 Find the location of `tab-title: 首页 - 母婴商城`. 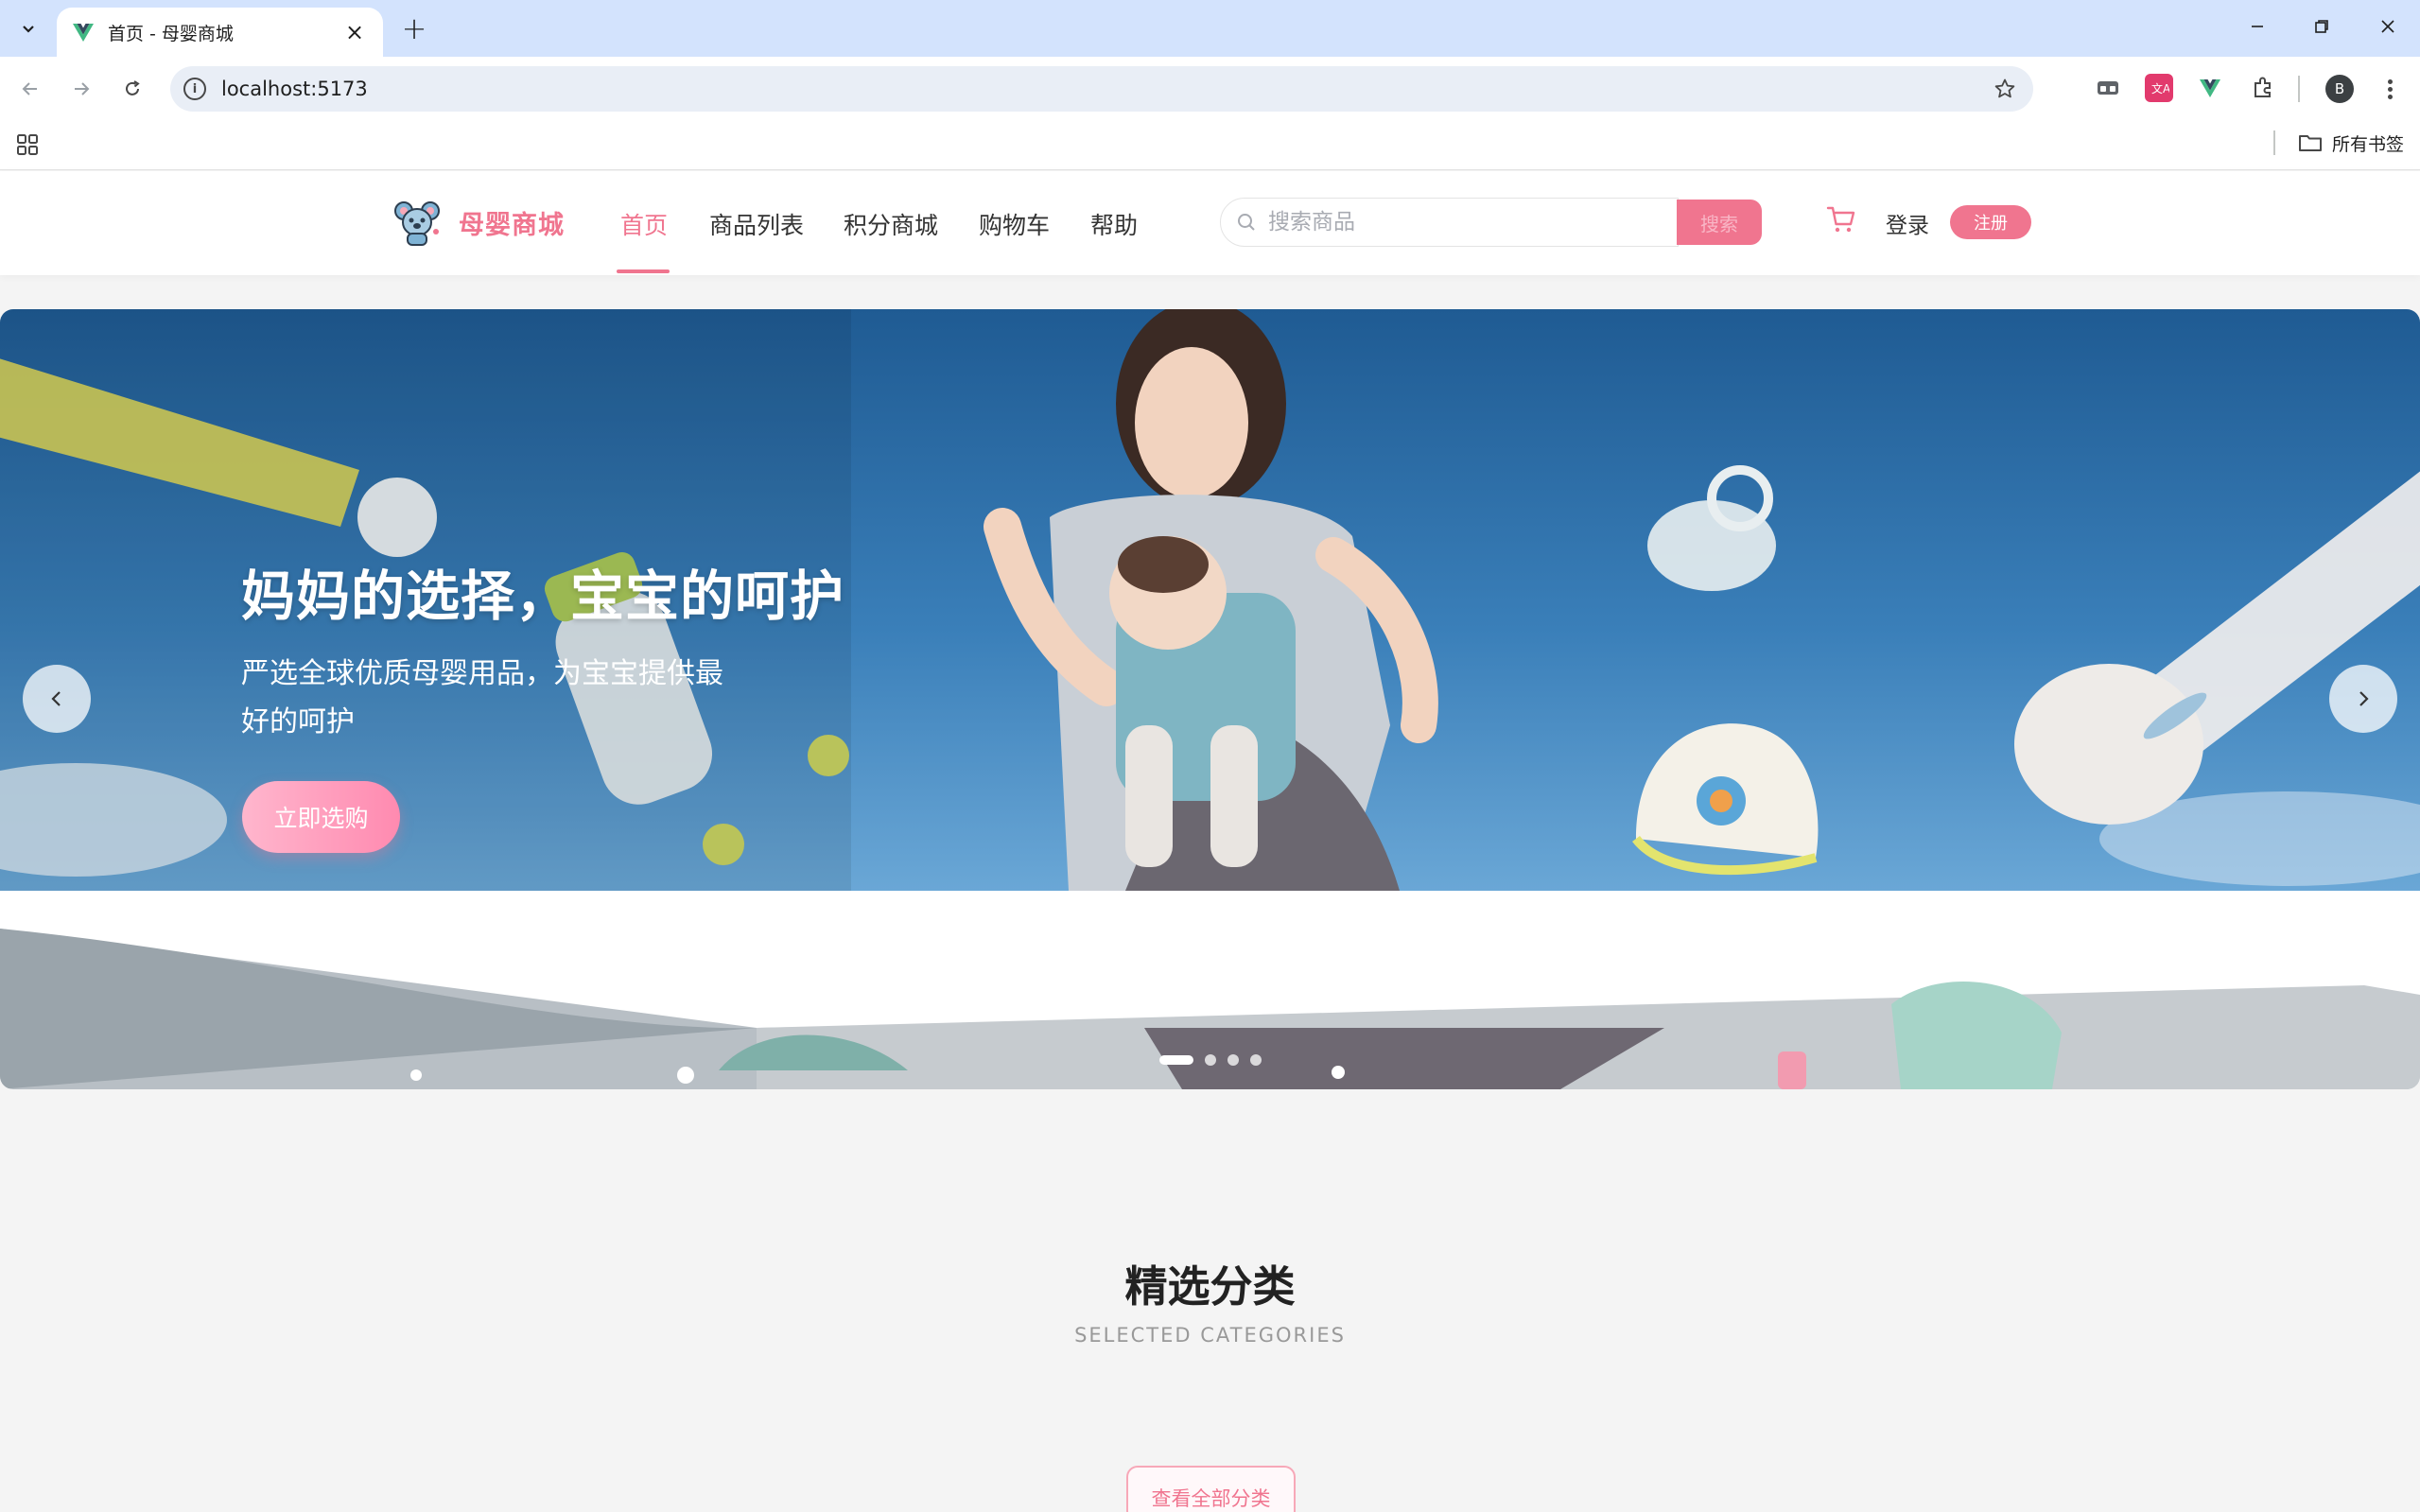

tab-title: 首页 - 母婴商城 is located at coordinates (171, 33).